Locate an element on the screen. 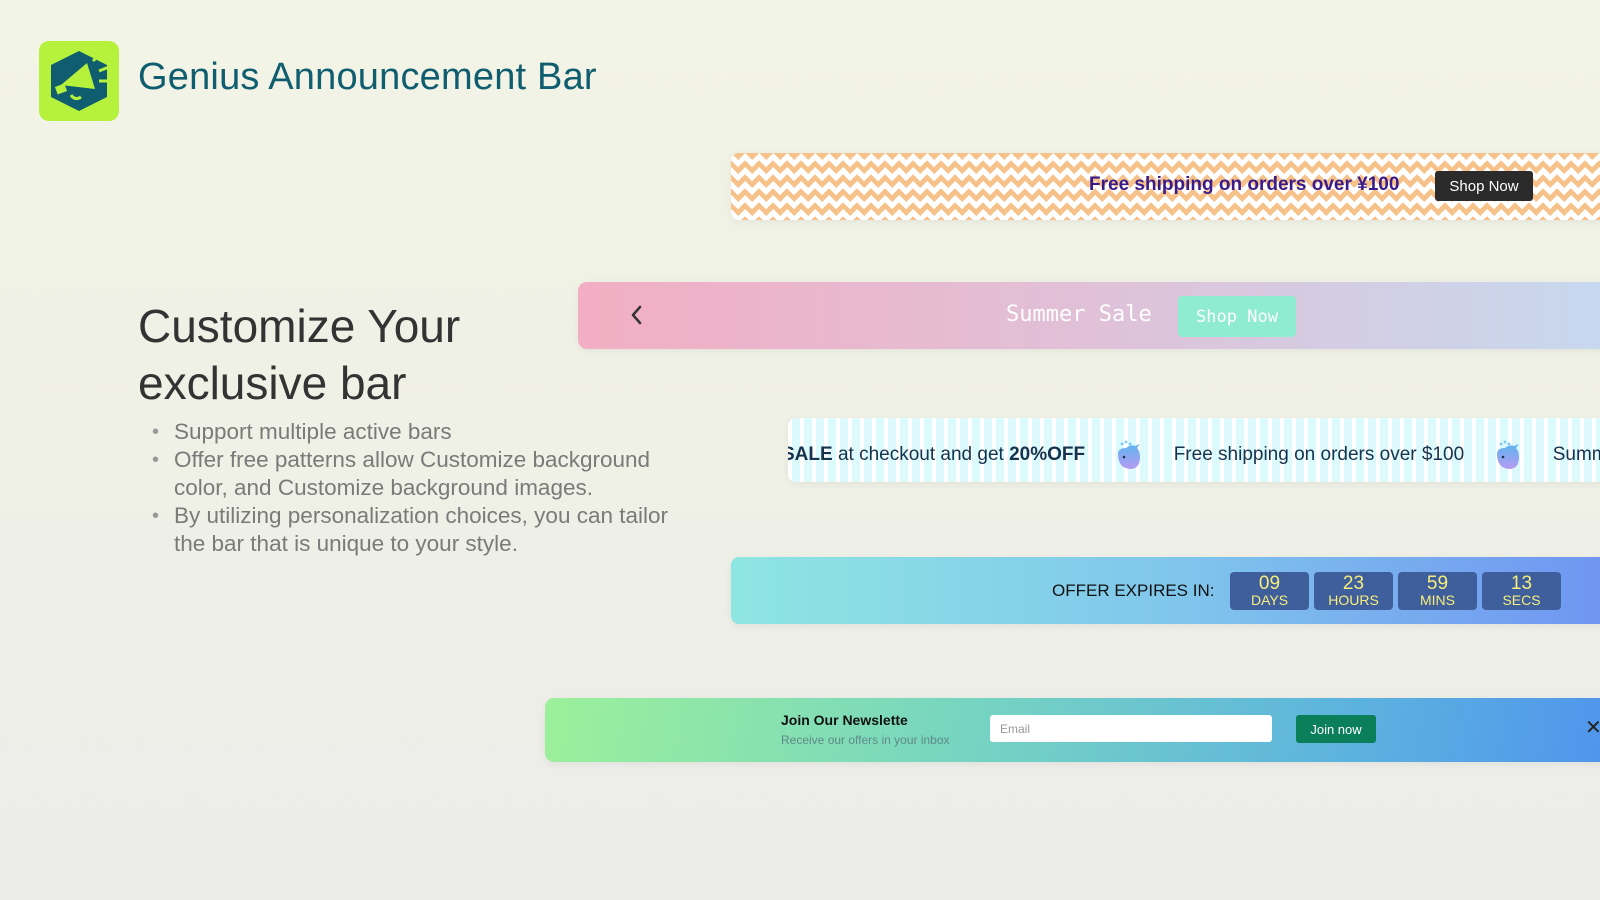 This screenshot has height=900, width=1600. newsletter-title: Join Our Newslette is located at coordinates (844, 720).